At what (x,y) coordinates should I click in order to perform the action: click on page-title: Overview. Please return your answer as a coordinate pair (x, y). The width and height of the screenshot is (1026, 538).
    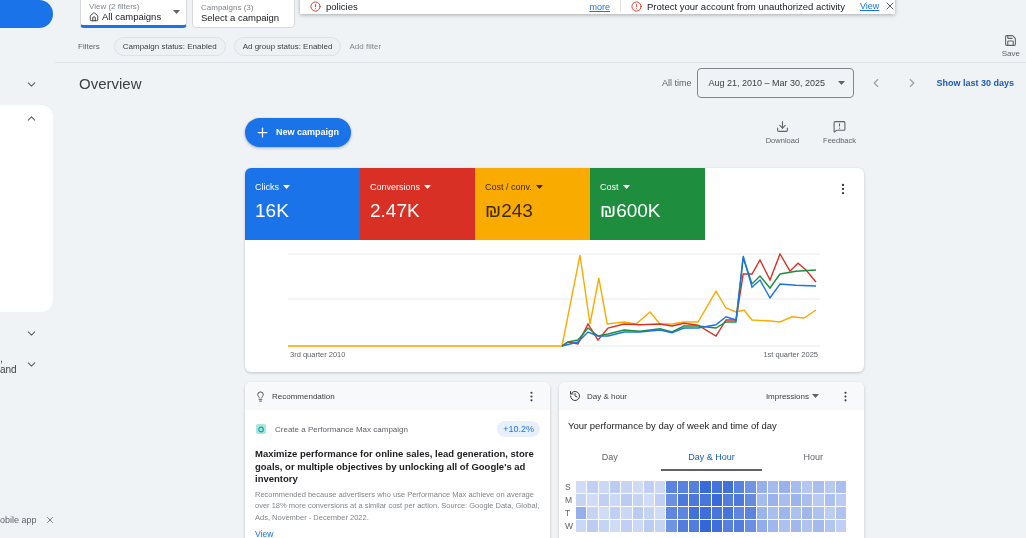
    Looking at the image, I should click on (110, 83).